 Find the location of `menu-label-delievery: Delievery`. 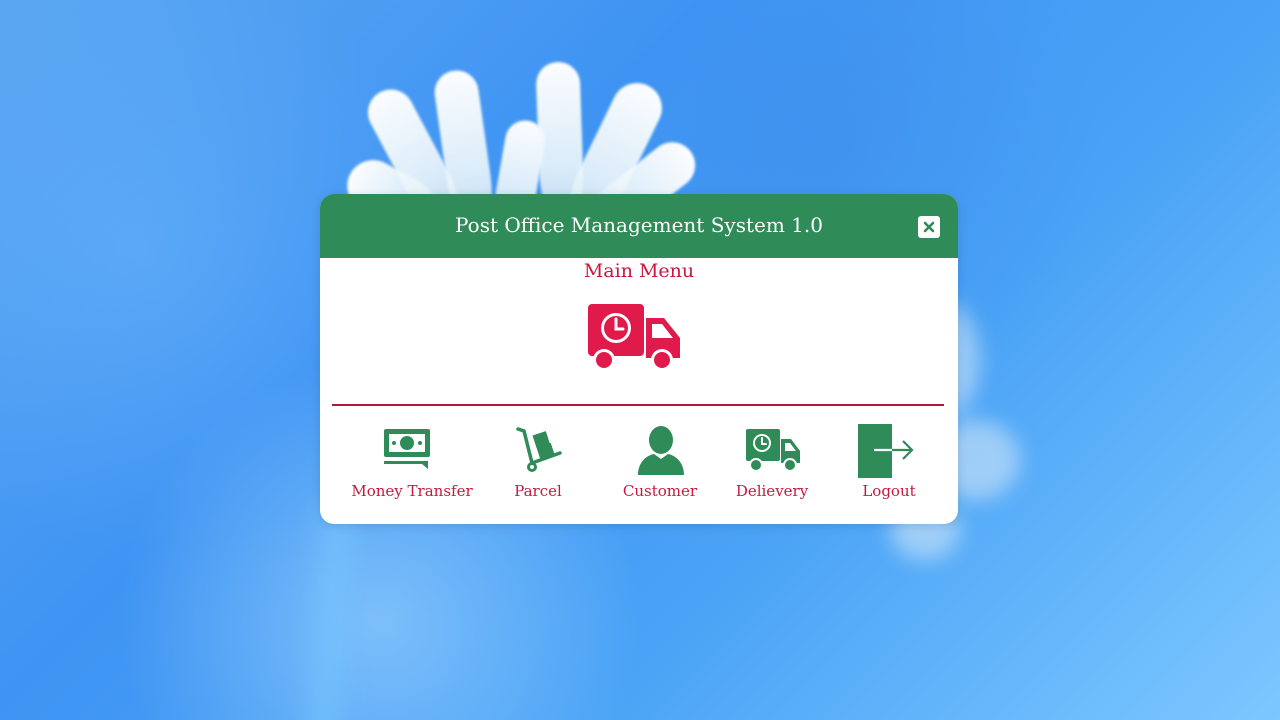

menu-label-delievery: Delievery is located at coordinates (772, 491).